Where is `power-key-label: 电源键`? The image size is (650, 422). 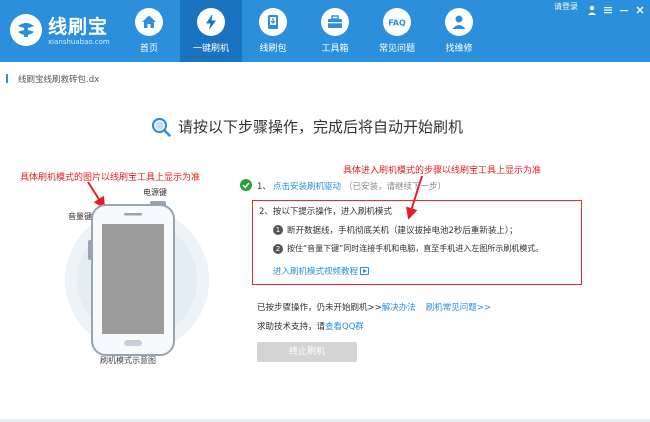 power-key-label: 电源键 is located at coordinates (155, 192).